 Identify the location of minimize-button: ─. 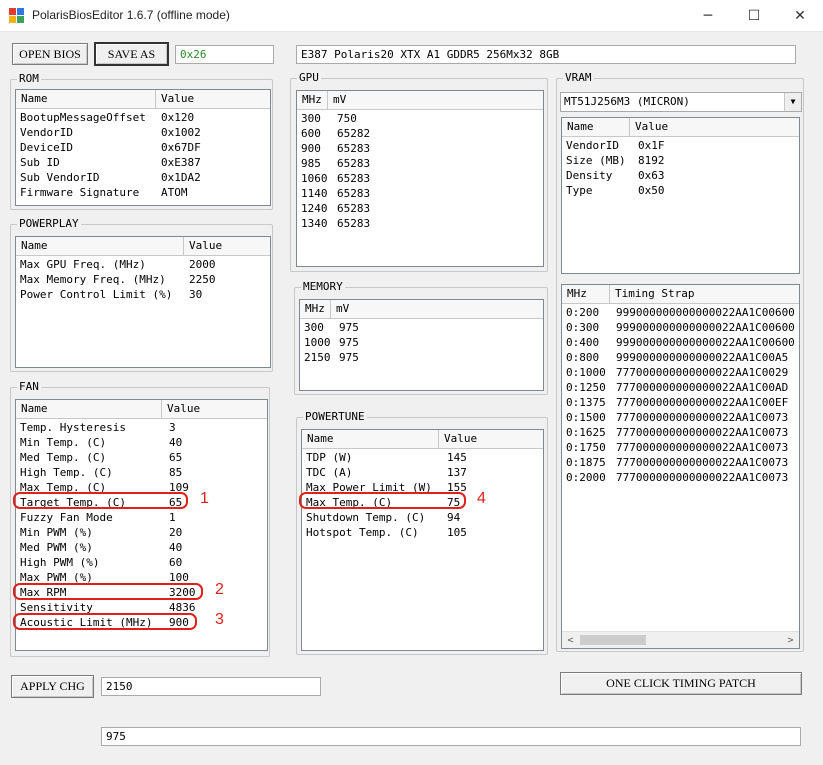
(708, 16).